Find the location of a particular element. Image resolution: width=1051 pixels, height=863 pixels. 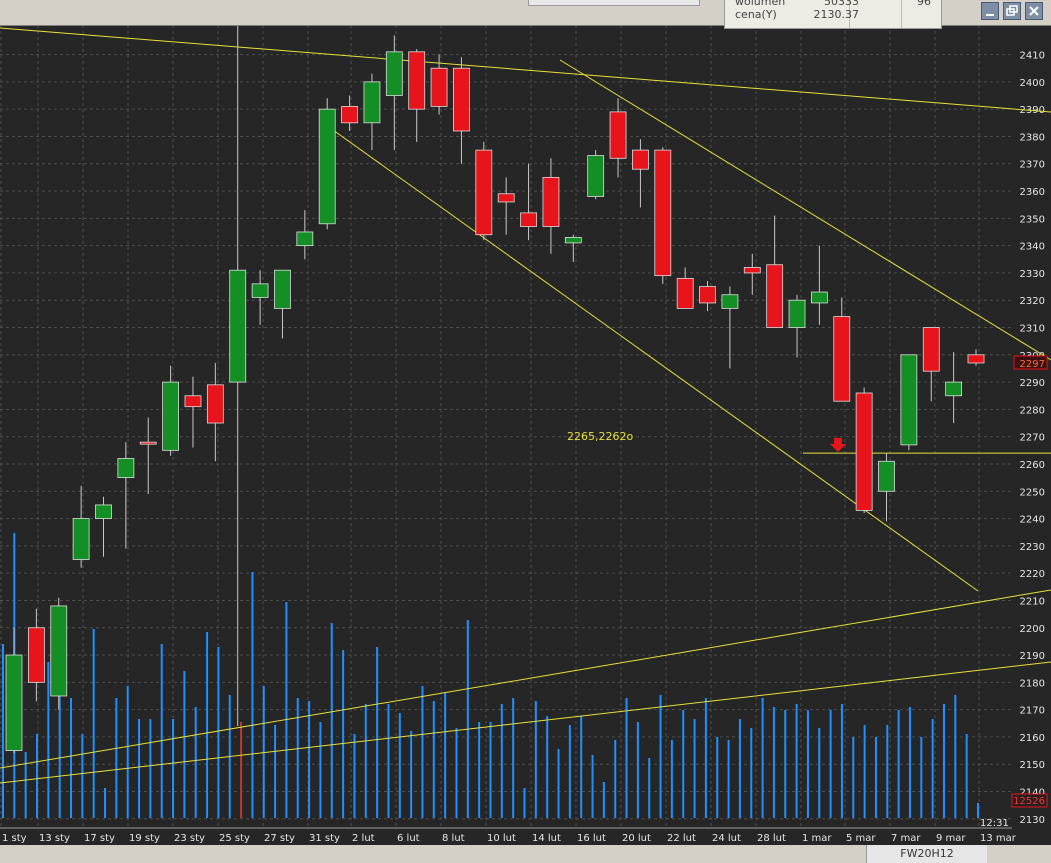

x-tick-label: 23 sty is located at coordinates (189, 838).